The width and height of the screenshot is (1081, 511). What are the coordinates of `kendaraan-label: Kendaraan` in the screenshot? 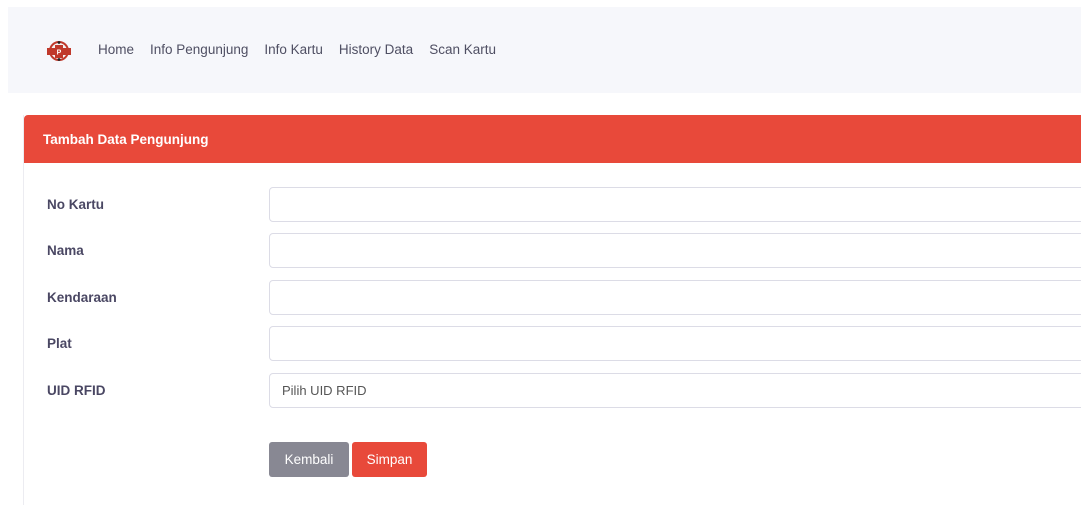 It's located at (82, 297).